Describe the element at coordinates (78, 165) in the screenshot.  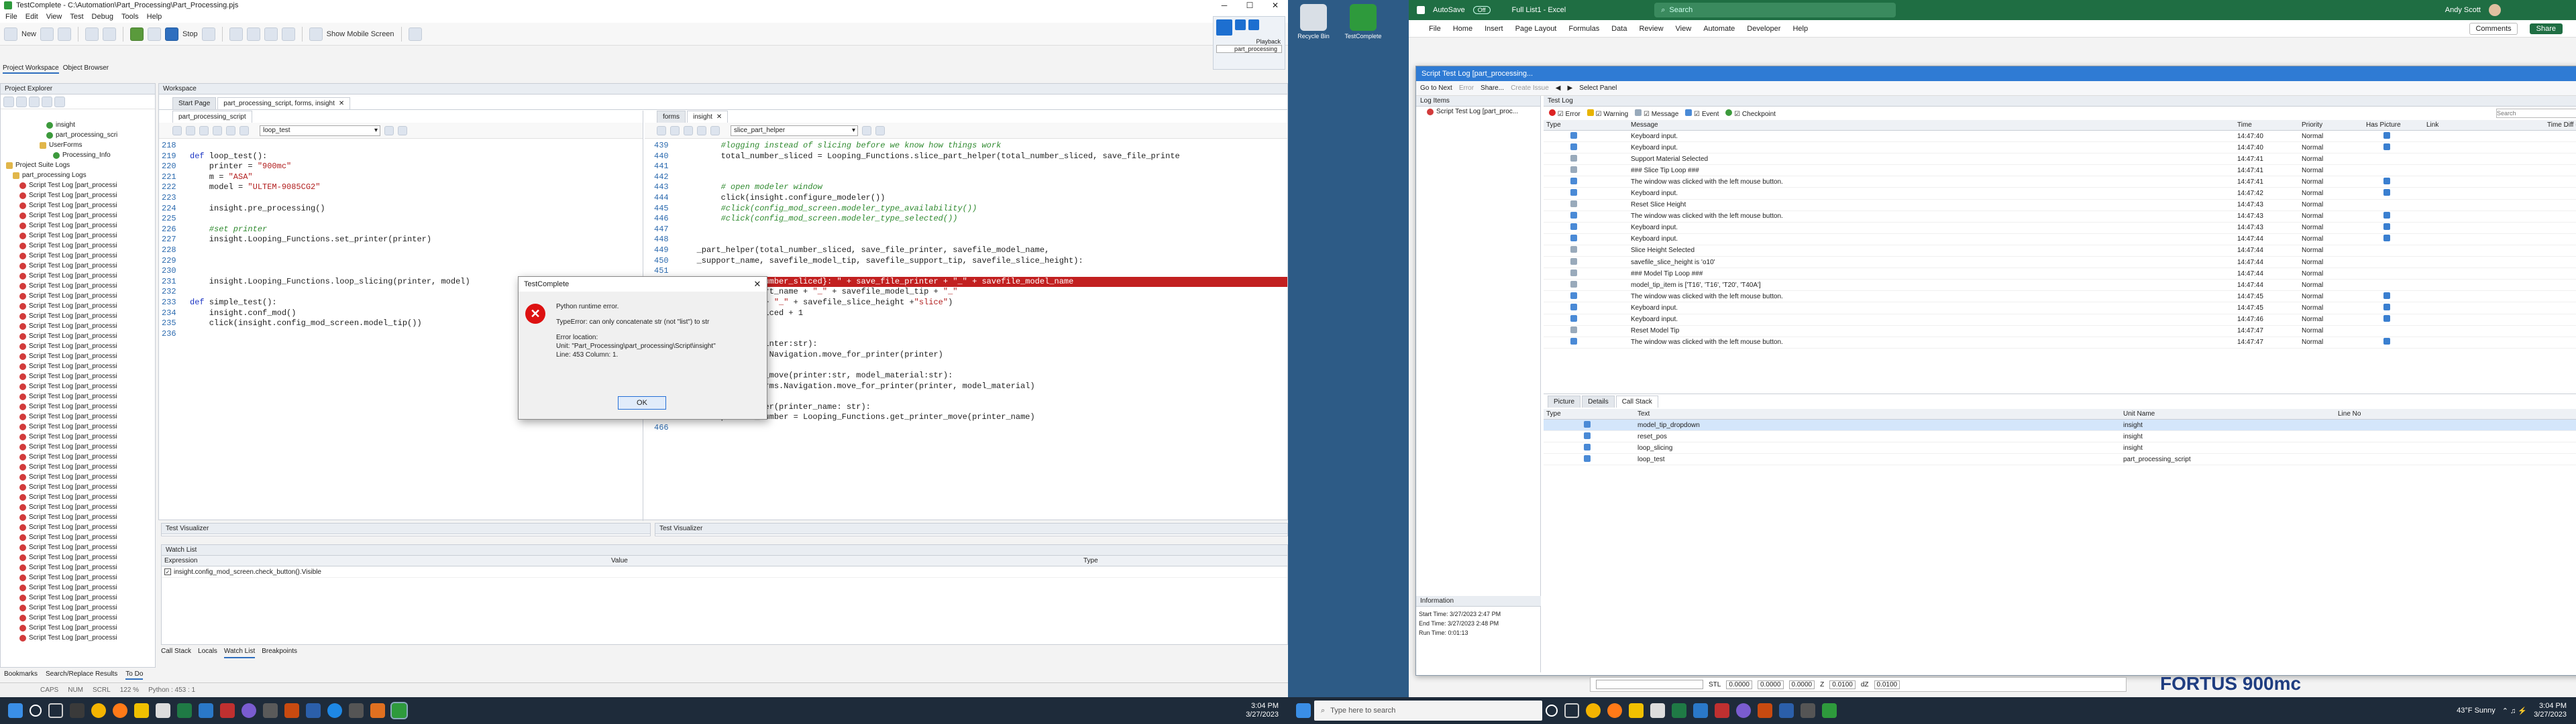
I see `tree-item: Project Suite Logs` at that location.